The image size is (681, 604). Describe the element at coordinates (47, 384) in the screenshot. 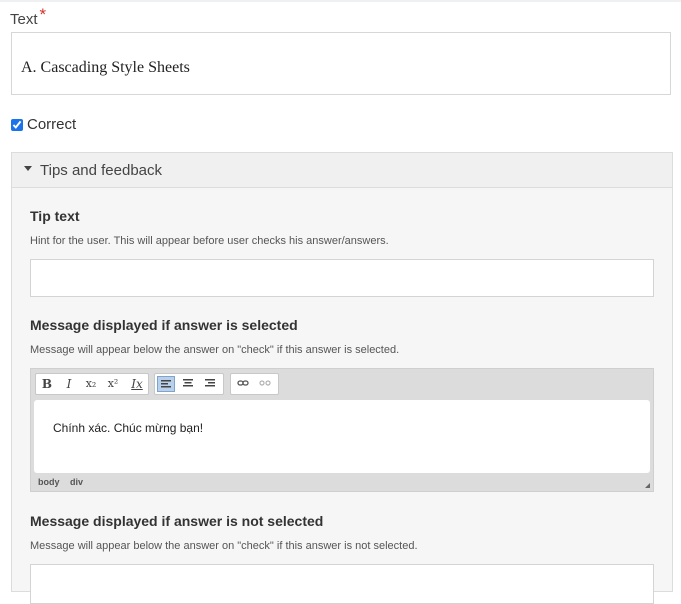

I see `bold-button: B` at that location.